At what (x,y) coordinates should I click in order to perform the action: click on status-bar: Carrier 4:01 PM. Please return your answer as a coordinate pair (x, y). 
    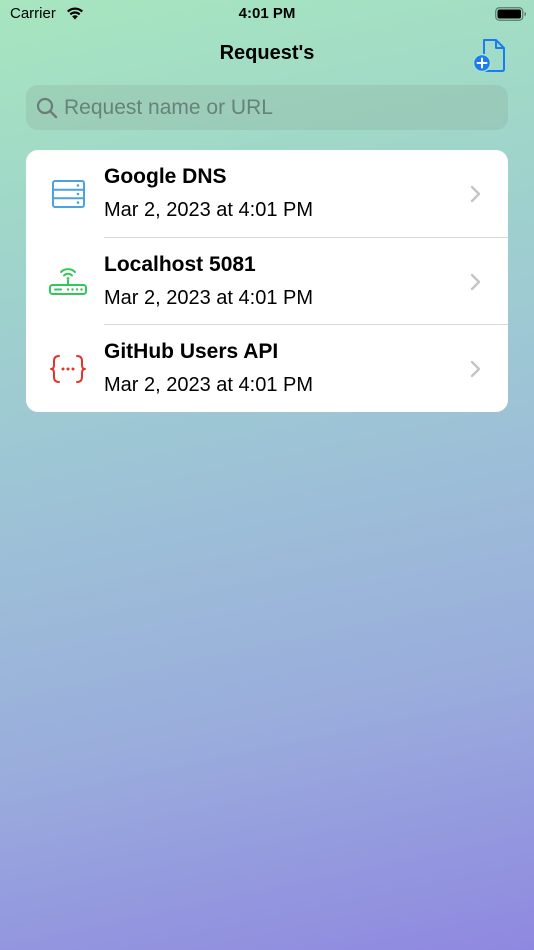
    Looking at the image, I should click on (267, 14).